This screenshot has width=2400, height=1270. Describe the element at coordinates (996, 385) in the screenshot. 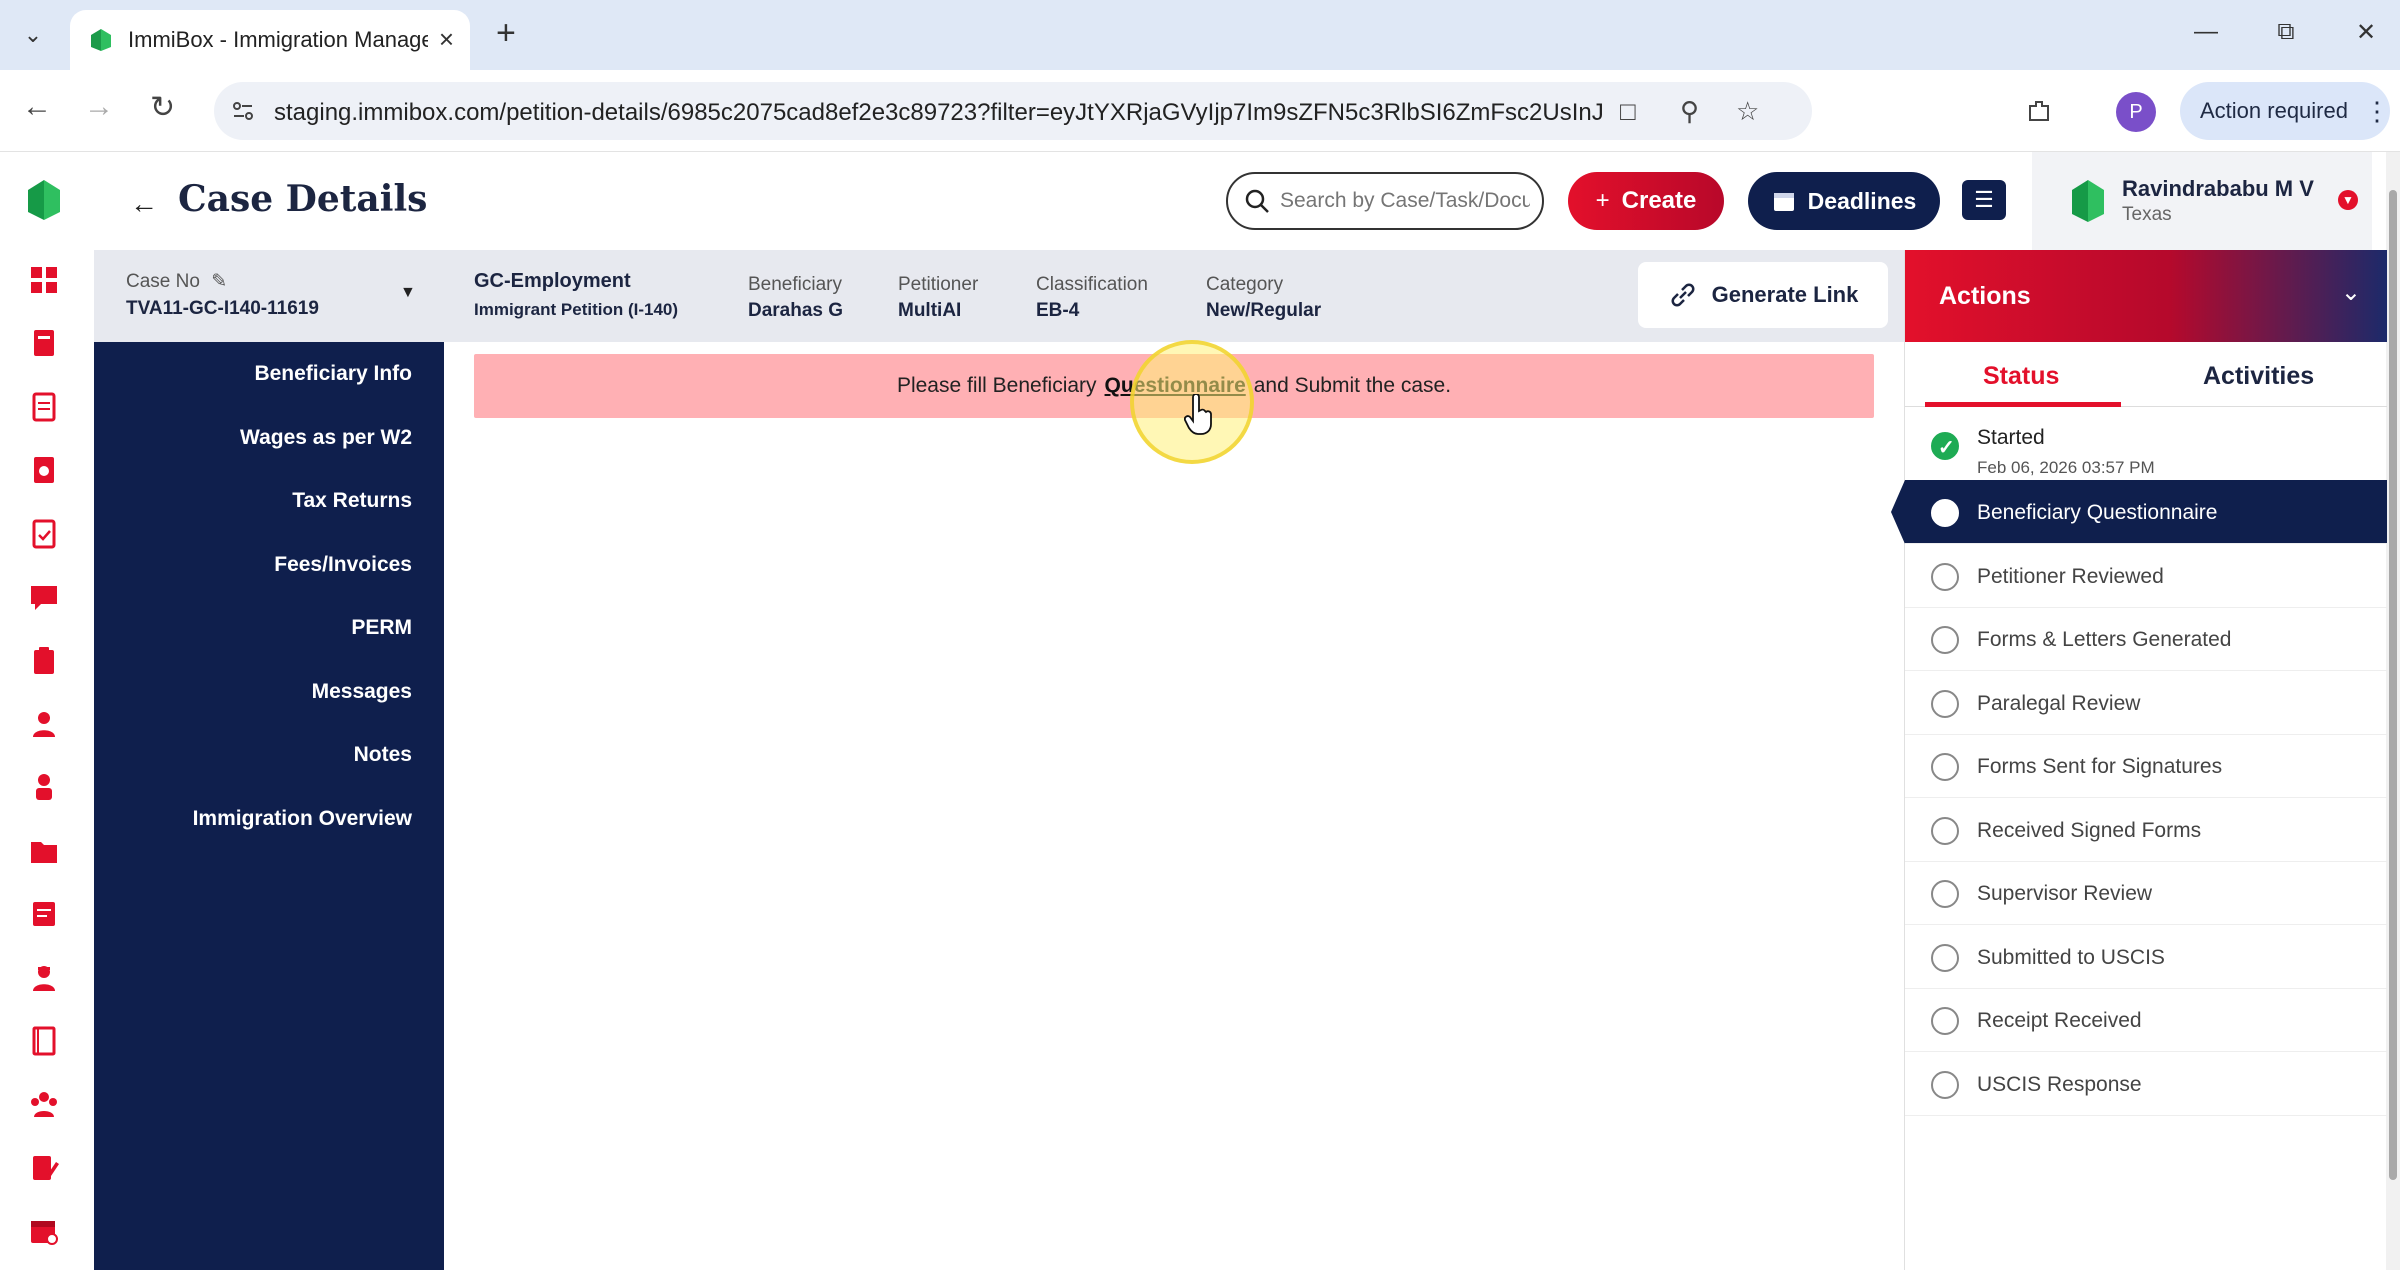

I see `alert-prefix: Please fill Beneficiary` at that location.